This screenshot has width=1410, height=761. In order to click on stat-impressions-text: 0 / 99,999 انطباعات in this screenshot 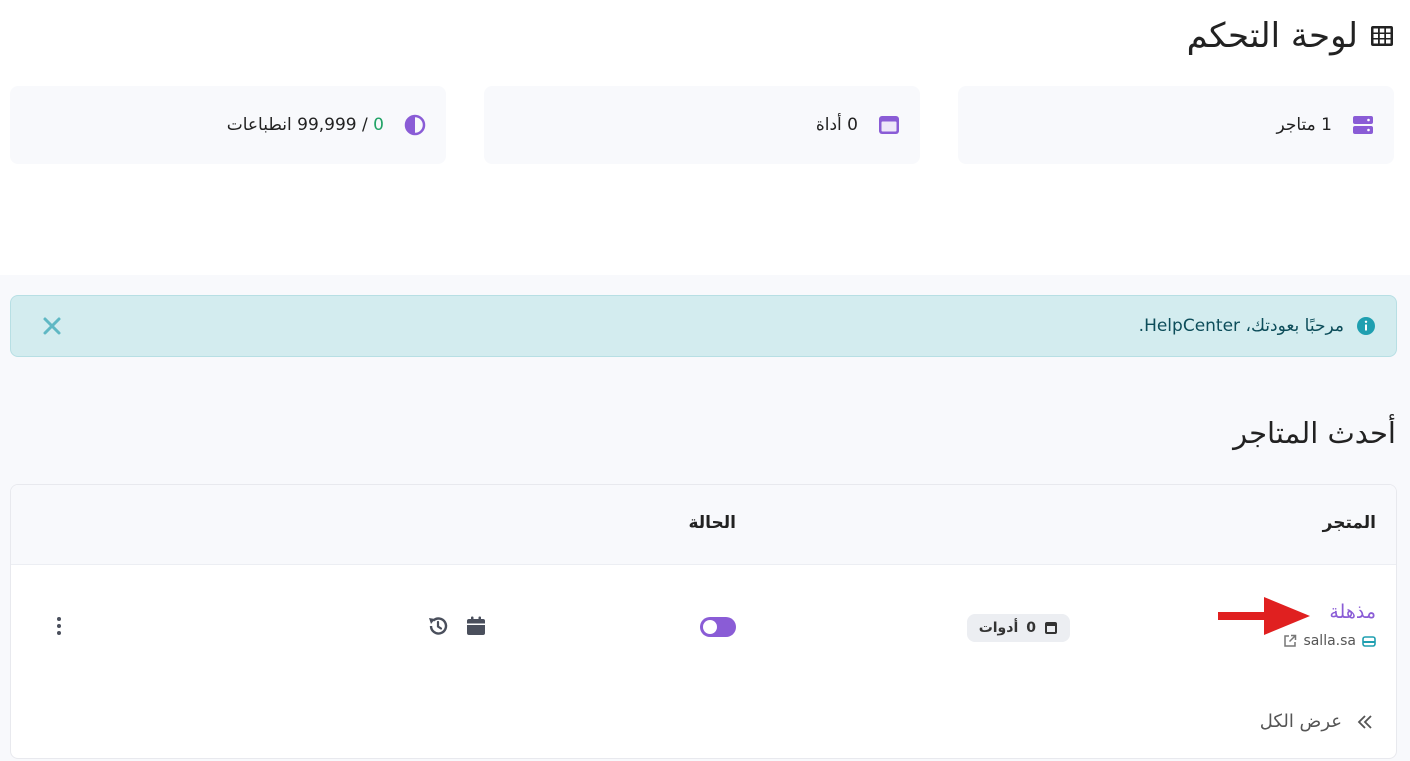, I will do `click(305, 125)`.